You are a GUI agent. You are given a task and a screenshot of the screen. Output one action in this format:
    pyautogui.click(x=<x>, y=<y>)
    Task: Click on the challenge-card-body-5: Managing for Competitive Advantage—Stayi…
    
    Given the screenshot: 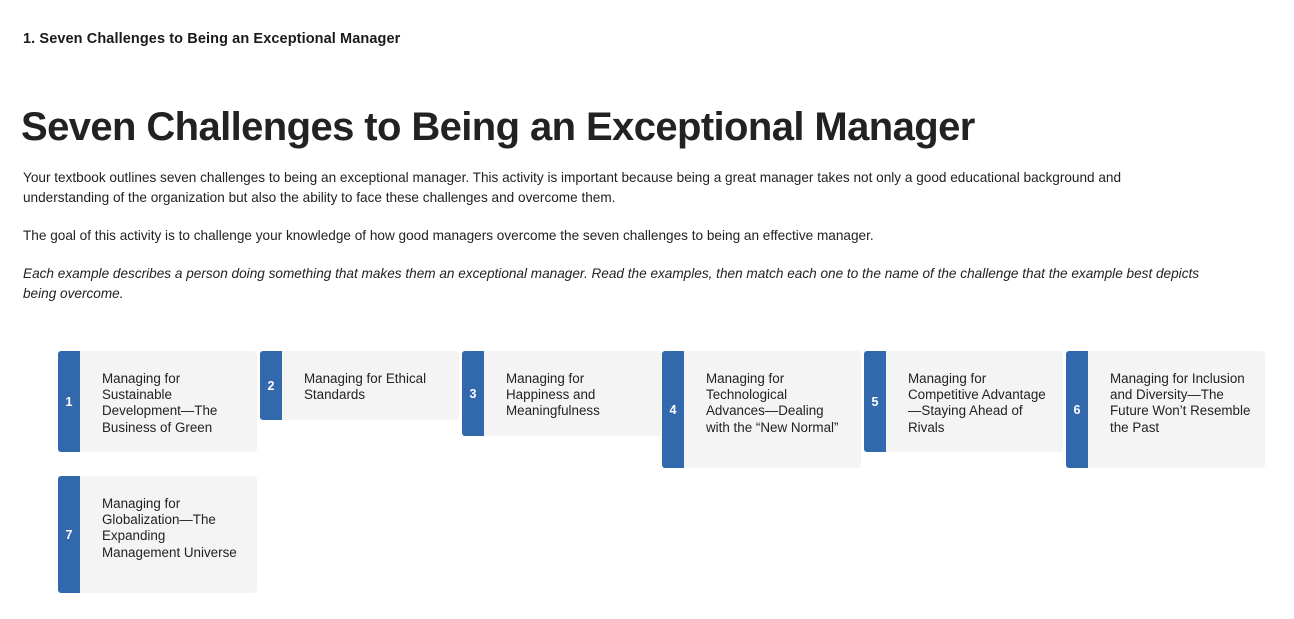 What is the action you would take?
    pyautogui.click(x=974, y=401)
    